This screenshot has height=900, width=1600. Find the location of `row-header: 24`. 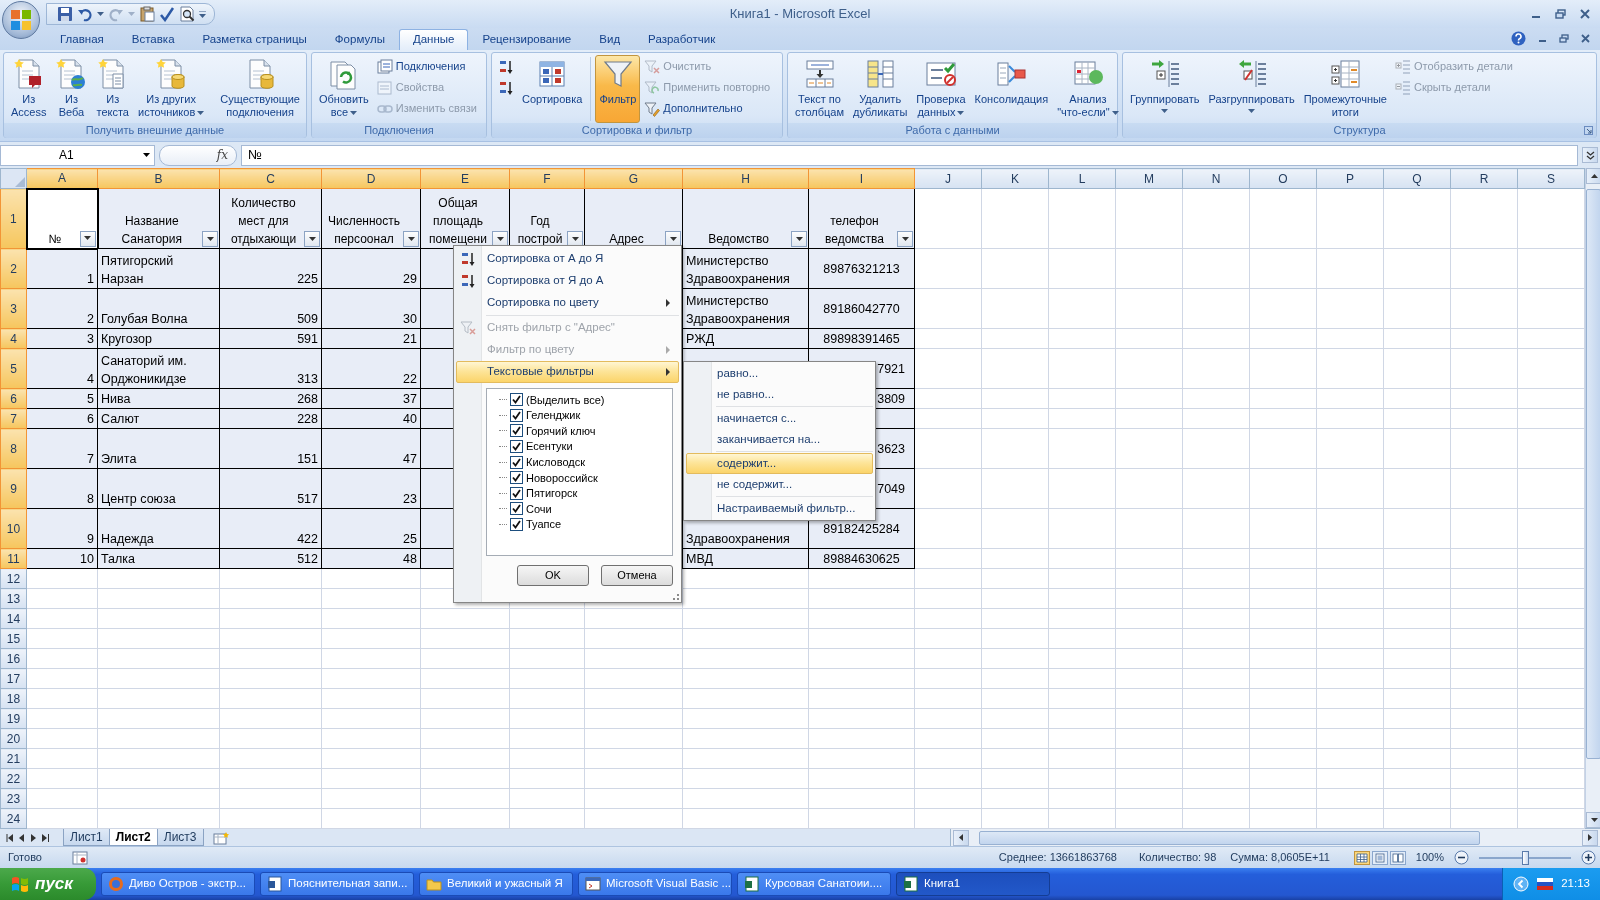

row-header: 24 is located at coordinates (13, 818).